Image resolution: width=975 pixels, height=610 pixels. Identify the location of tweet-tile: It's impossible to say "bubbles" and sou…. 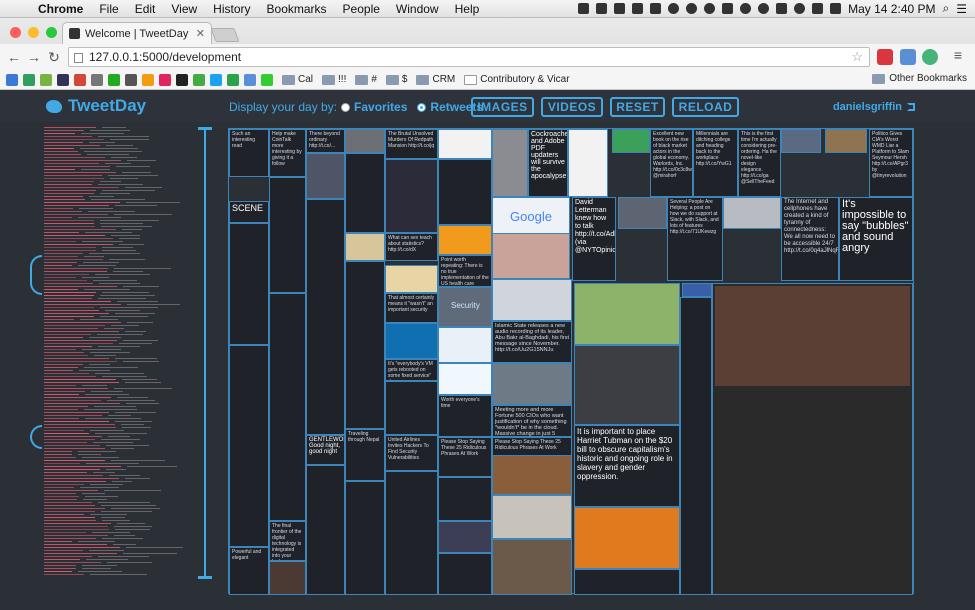
(876, 239).